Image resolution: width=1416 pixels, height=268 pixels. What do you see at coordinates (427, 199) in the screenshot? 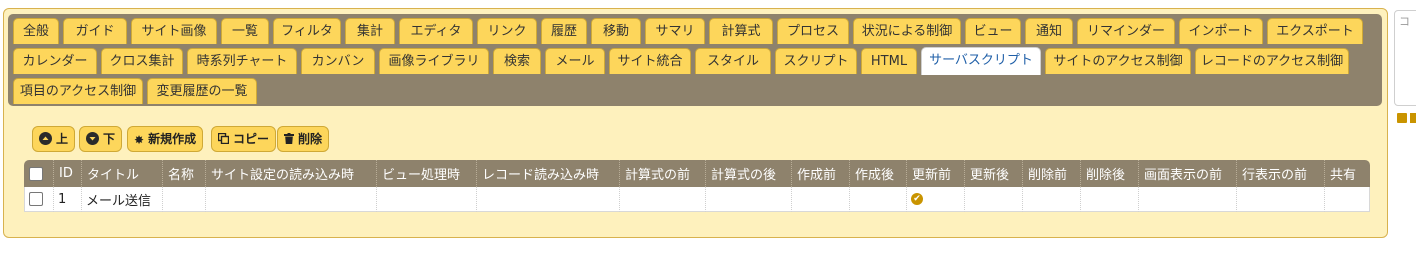
I see `cell-view-processing` at bounding box center [427, 199].